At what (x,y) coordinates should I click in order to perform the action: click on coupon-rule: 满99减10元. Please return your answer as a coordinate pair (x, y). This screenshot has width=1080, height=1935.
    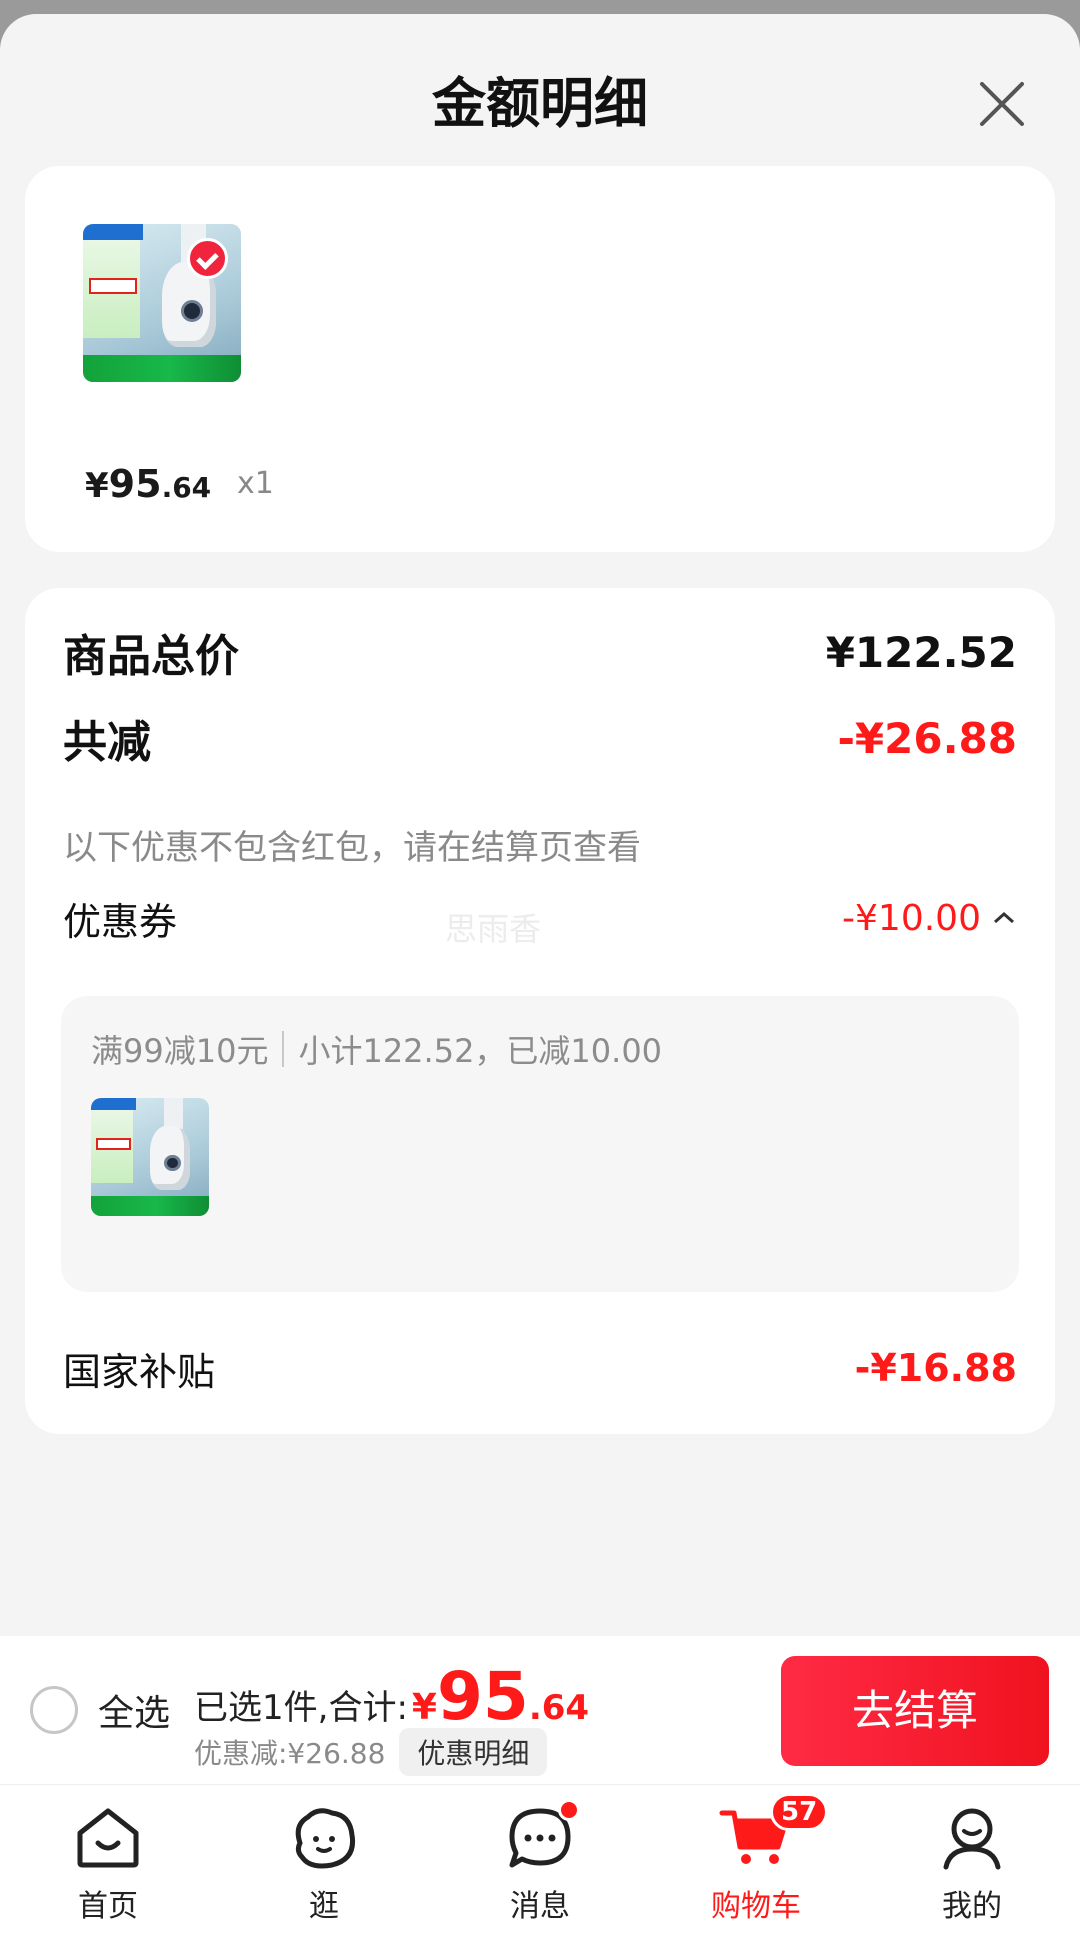
    Looking at the image, I should click on (180, 1051).